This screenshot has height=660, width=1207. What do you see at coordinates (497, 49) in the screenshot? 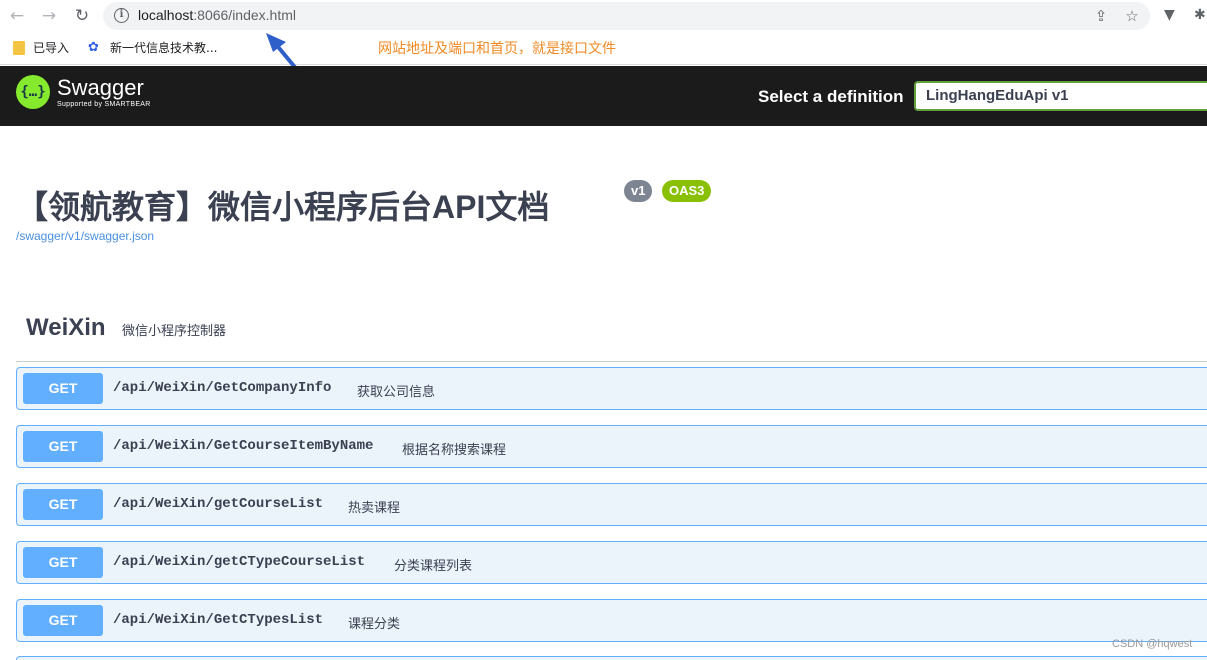
I see `annotation-text: 网站地址及端口和首页，就是接口文件` at bounding box center [497, 49].